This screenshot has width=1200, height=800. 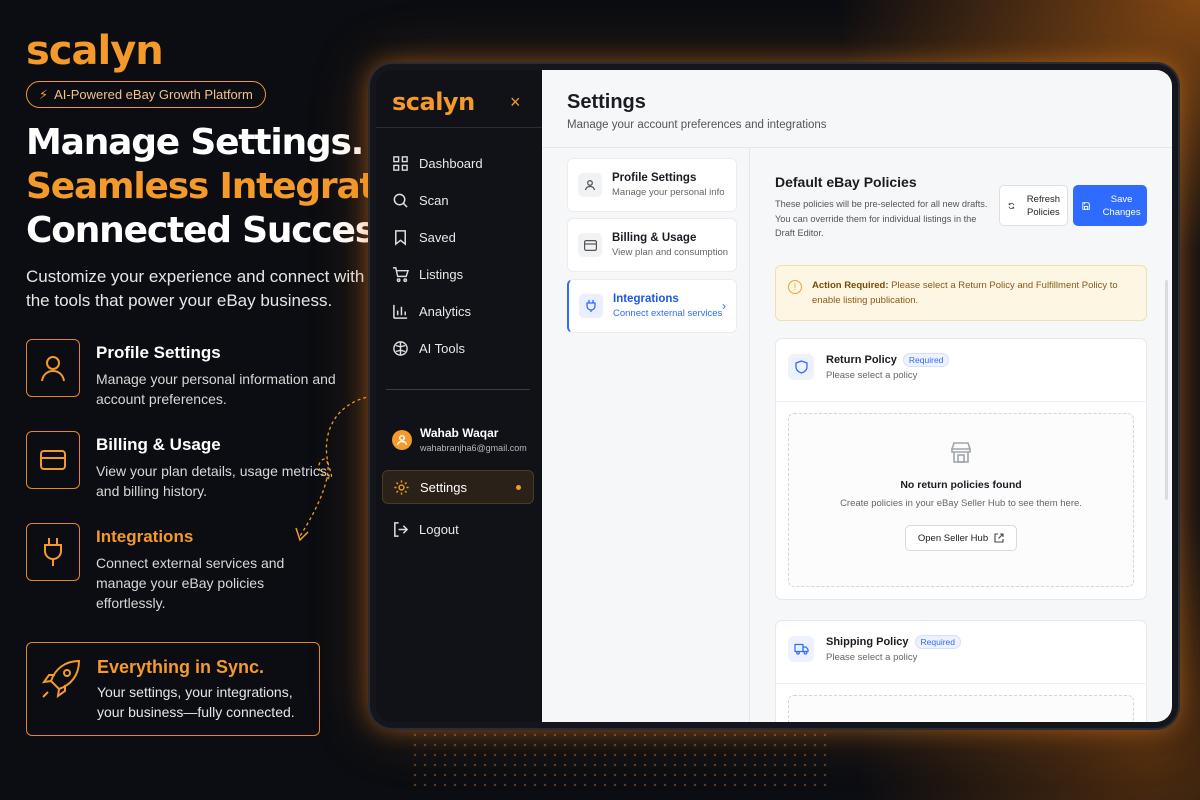 What do you see at coordinates (961, 708) in the screenshot?
I see `empty-state` at bounding box center [961, 708].